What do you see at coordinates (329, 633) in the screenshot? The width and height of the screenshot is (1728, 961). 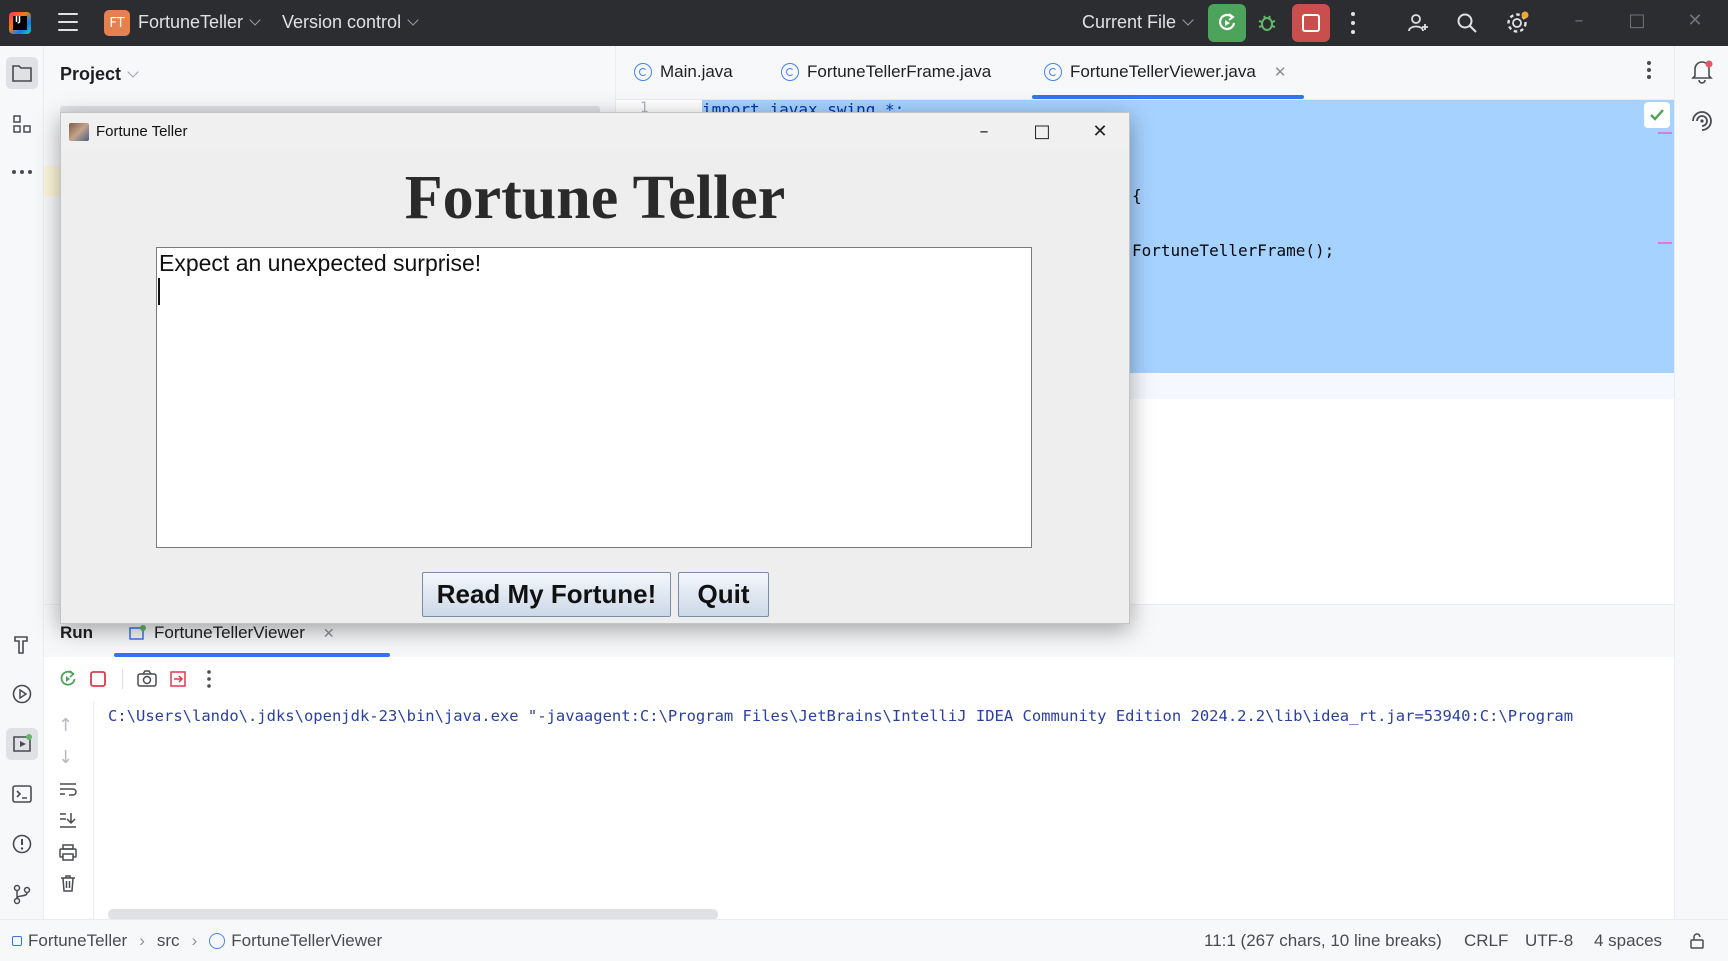 I see `run-tab-close-icon: ✕` at bounding box center [329, 633].